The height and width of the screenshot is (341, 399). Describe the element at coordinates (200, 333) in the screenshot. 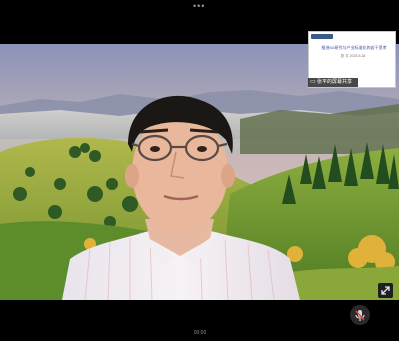

I see `call-timer: 00:00` at that location.